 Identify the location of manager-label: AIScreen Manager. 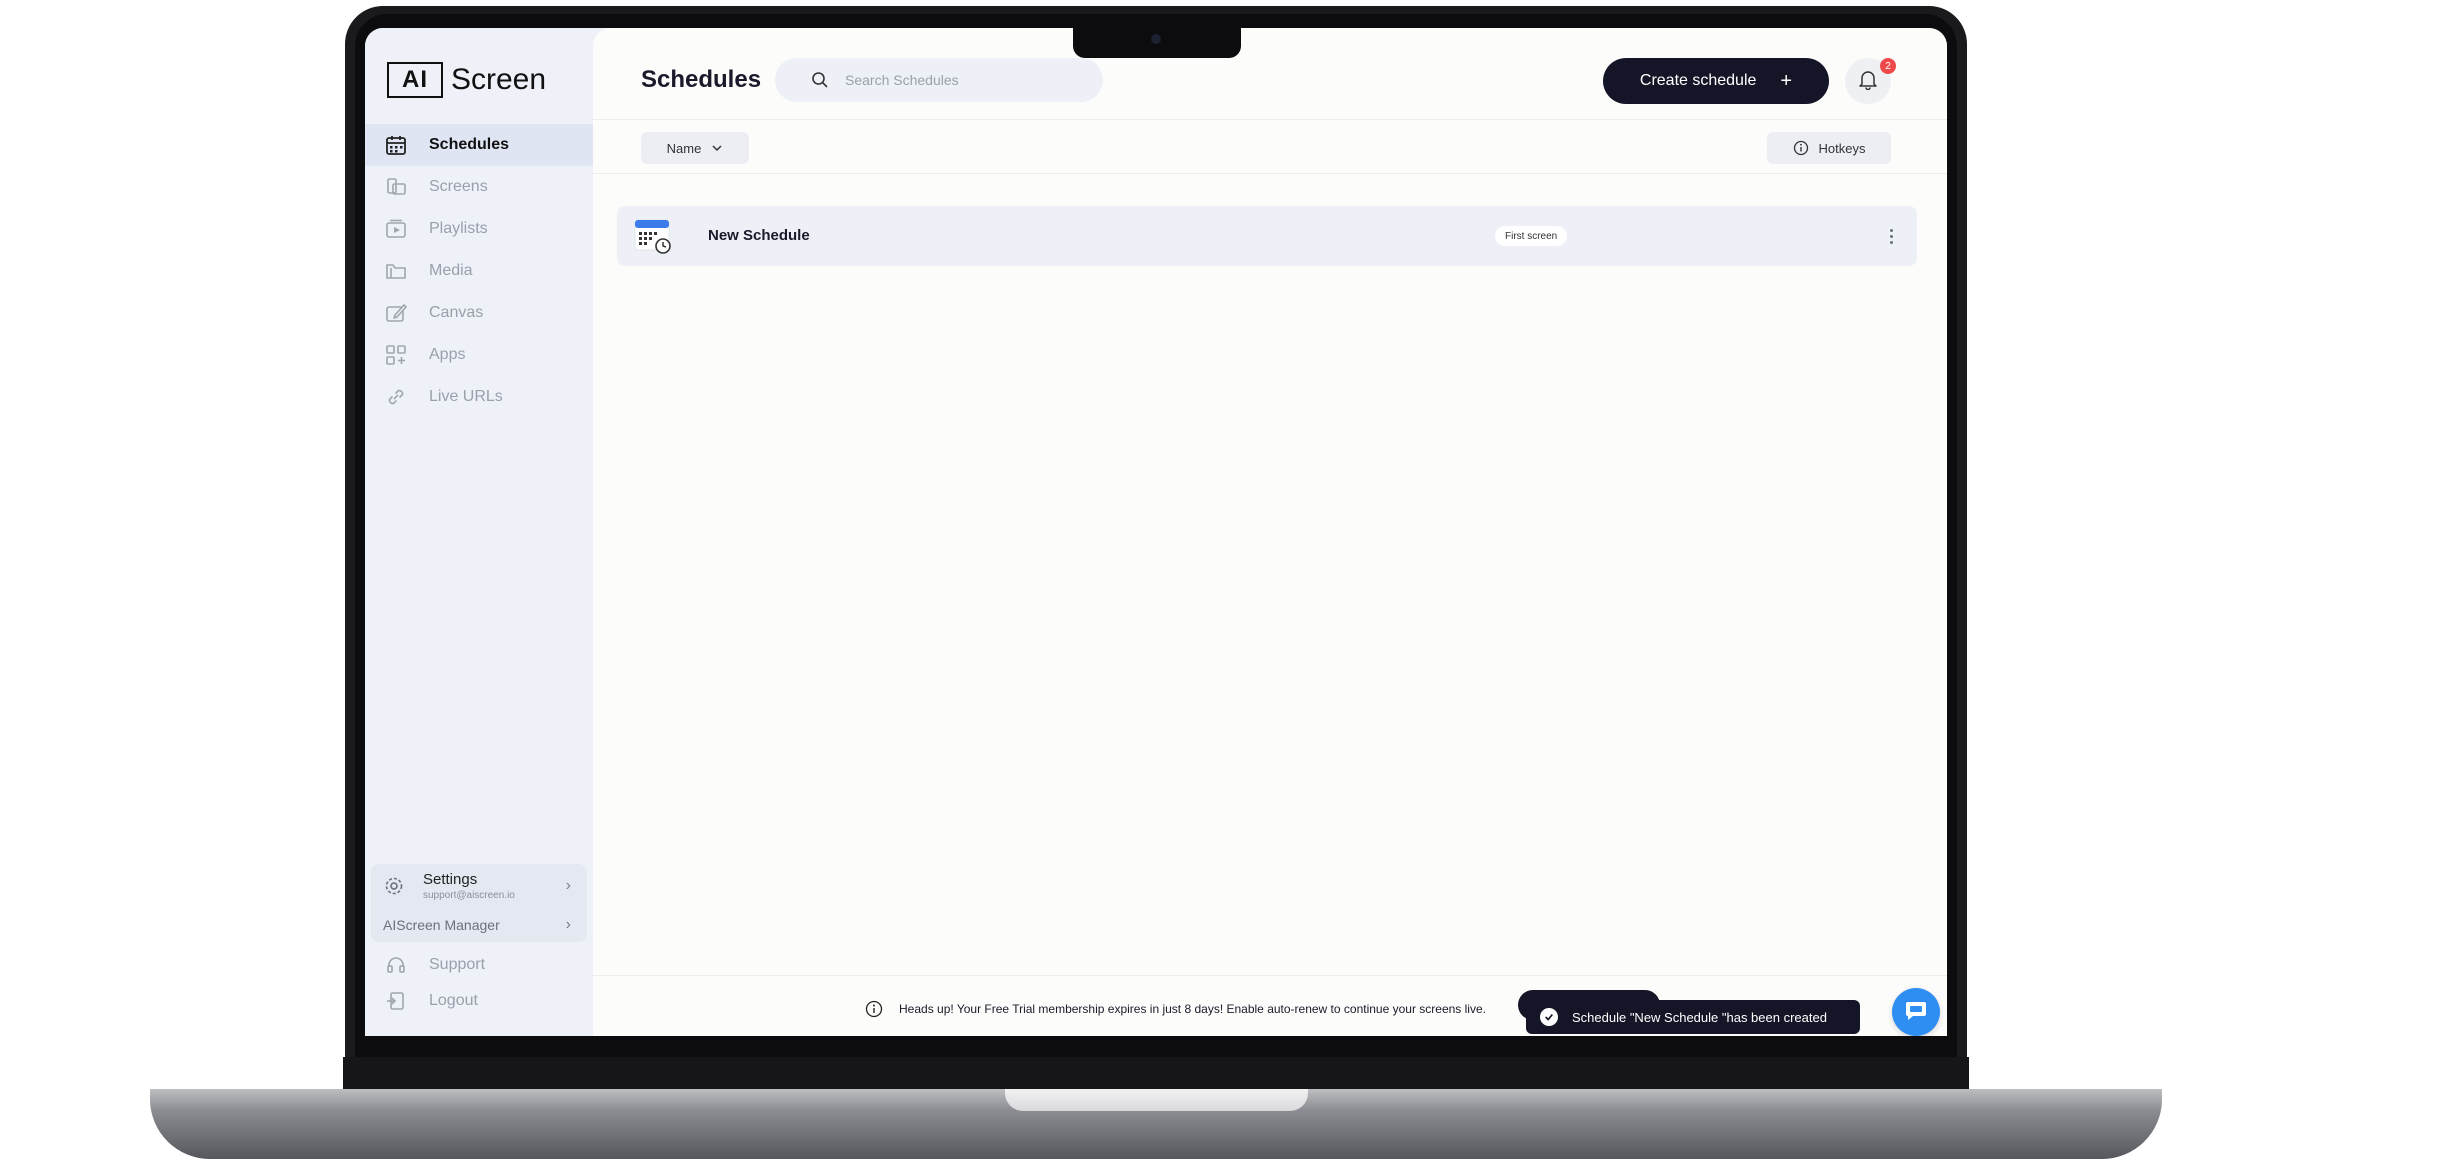
(441, 925).